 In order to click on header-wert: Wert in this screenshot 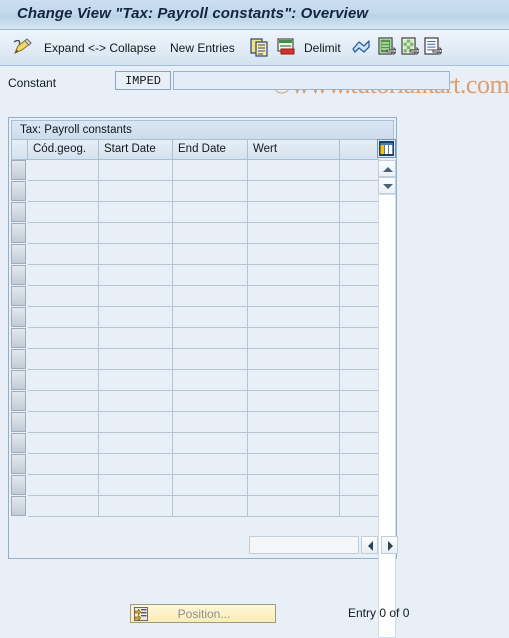, I will do `click(294, 149)`.